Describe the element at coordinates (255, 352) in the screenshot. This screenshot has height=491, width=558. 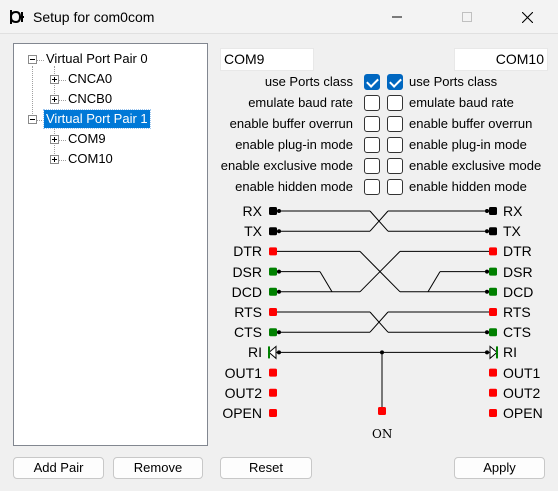
I see `signal-label-left-ri: RI` at that location.